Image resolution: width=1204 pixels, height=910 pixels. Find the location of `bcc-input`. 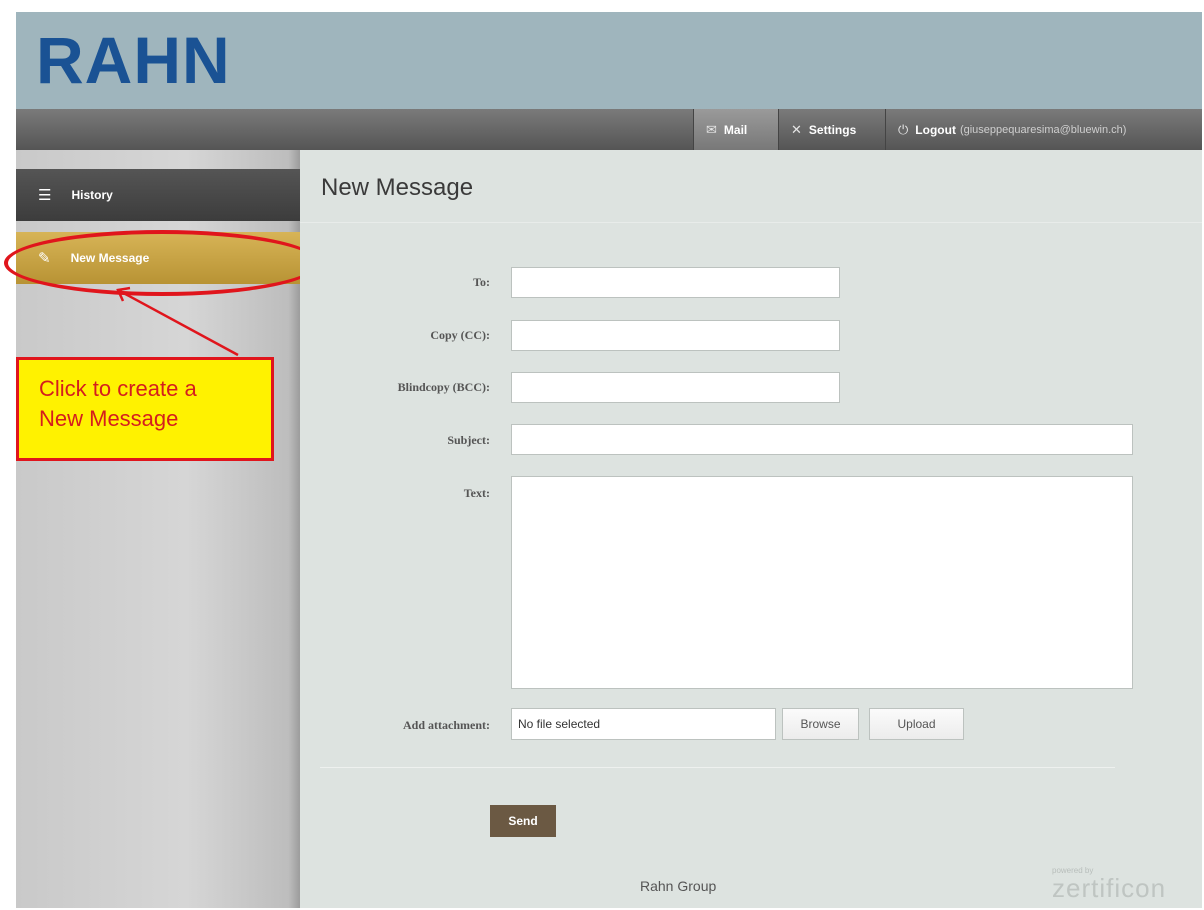

bcc-input is located at coordinates (675, 387).